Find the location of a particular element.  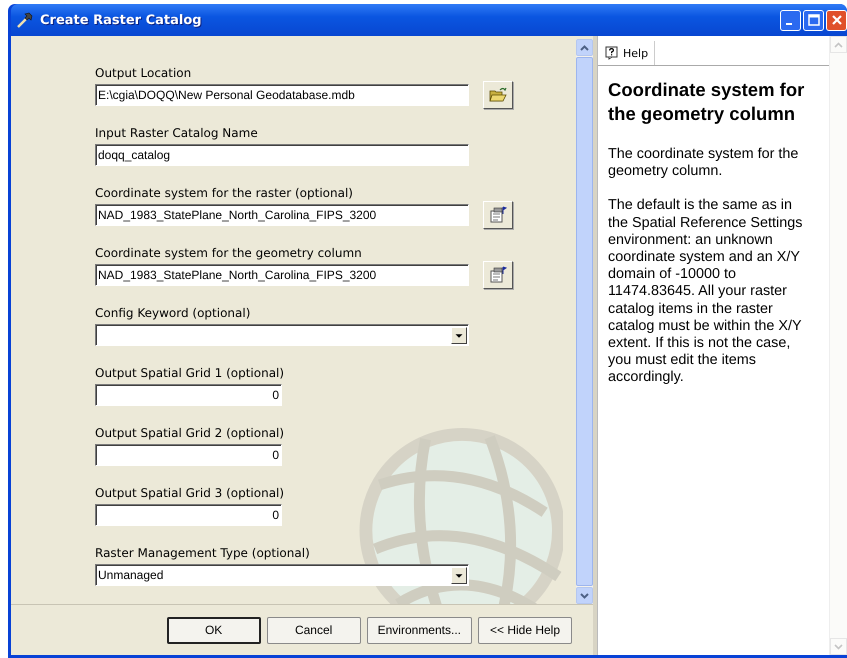

field-label: Output Location is located at coordinates (143, 73).